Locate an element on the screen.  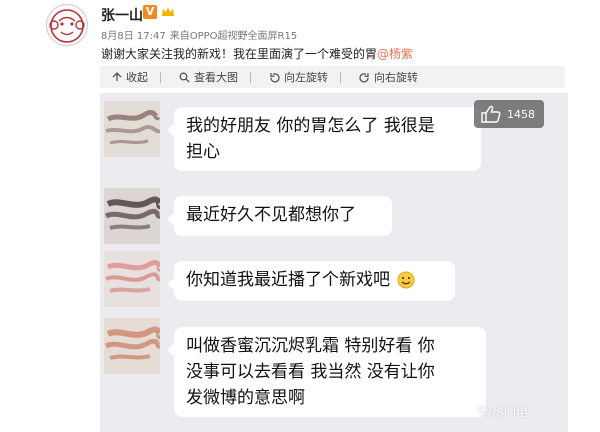
message-bubble: 你知道我最近播了个新戏吧 is located at coordinates (311, 281).